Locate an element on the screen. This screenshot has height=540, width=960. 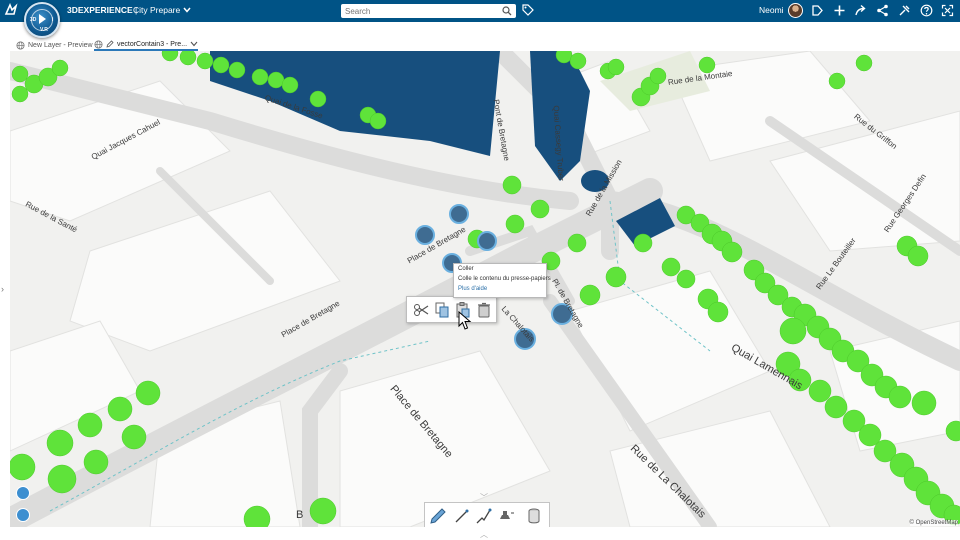
expand-up-icon: ︿ is located at coordinates (484, 534).